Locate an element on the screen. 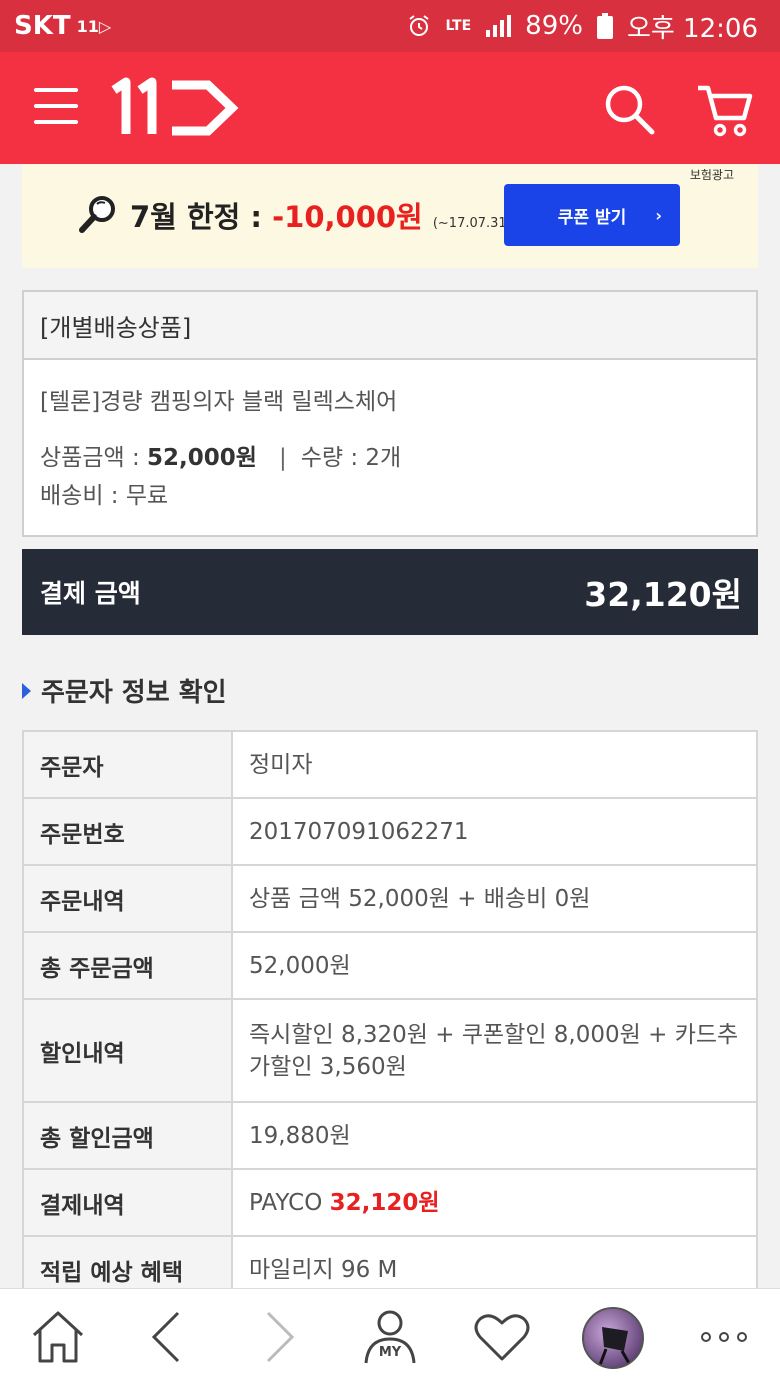  price-label: 상품금액 : is located at coordinates (94, 458).